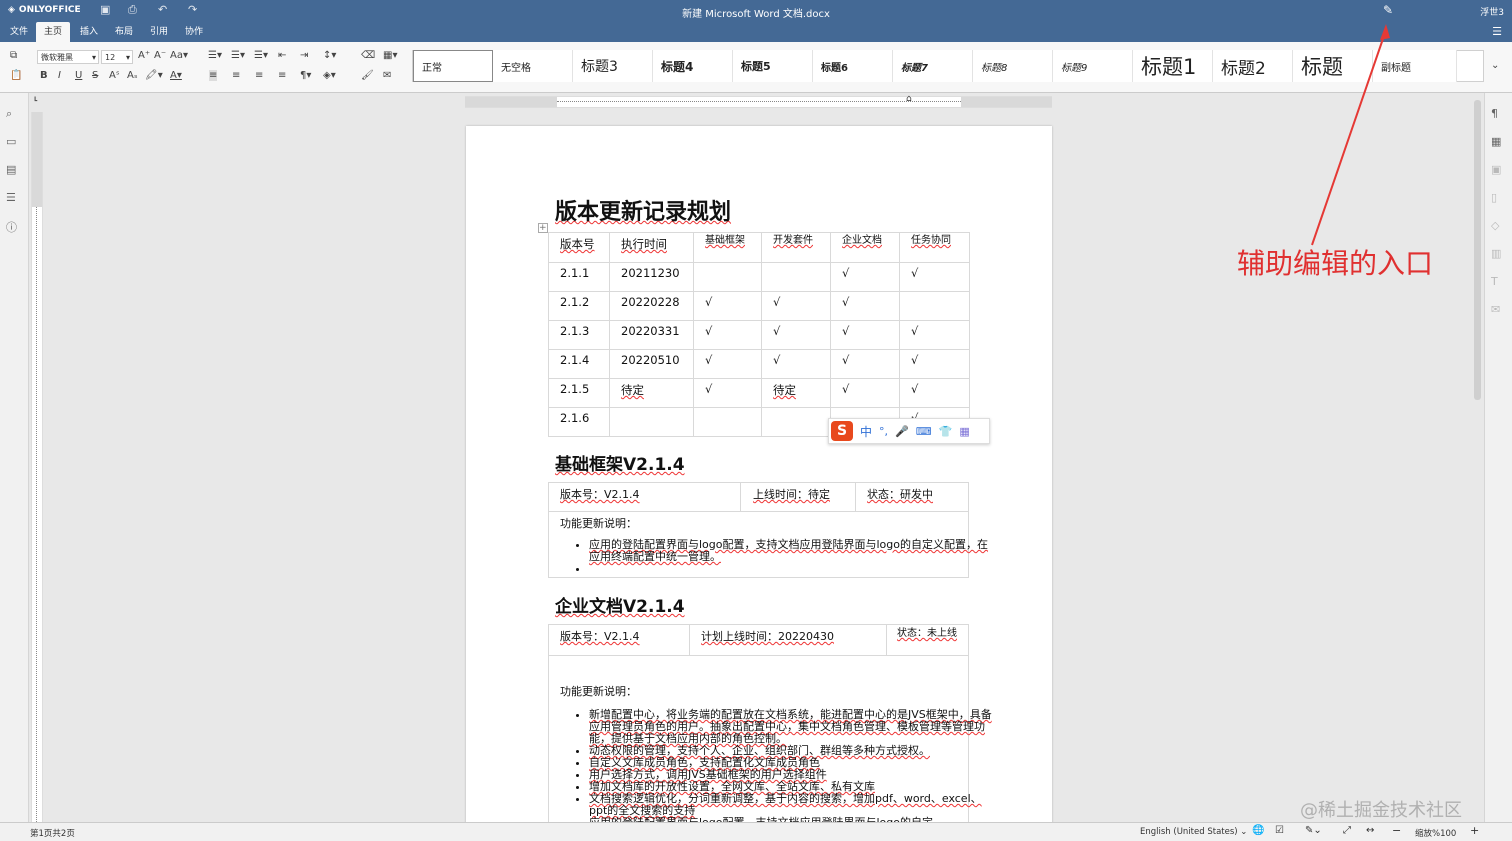 Image resolution: width=1512 pixels, height=841 pixels. What do you see at coordinates (791, 569) in the screenshot?
I see `list-item` at bounding box center [791, 569].